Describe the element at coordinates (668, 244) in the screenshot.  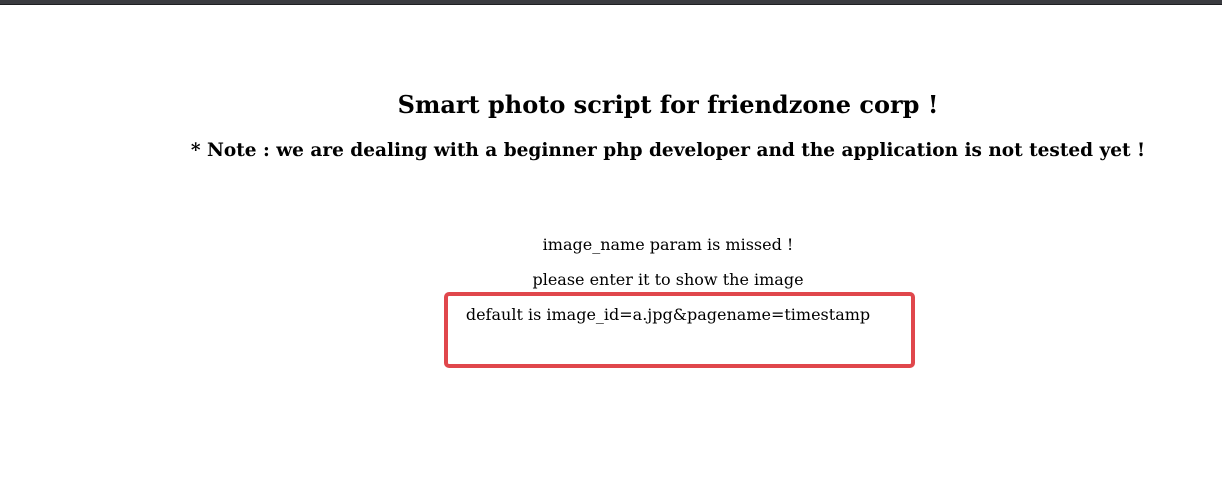
I see `missing-param-message: image_name param is missed !` at that location.